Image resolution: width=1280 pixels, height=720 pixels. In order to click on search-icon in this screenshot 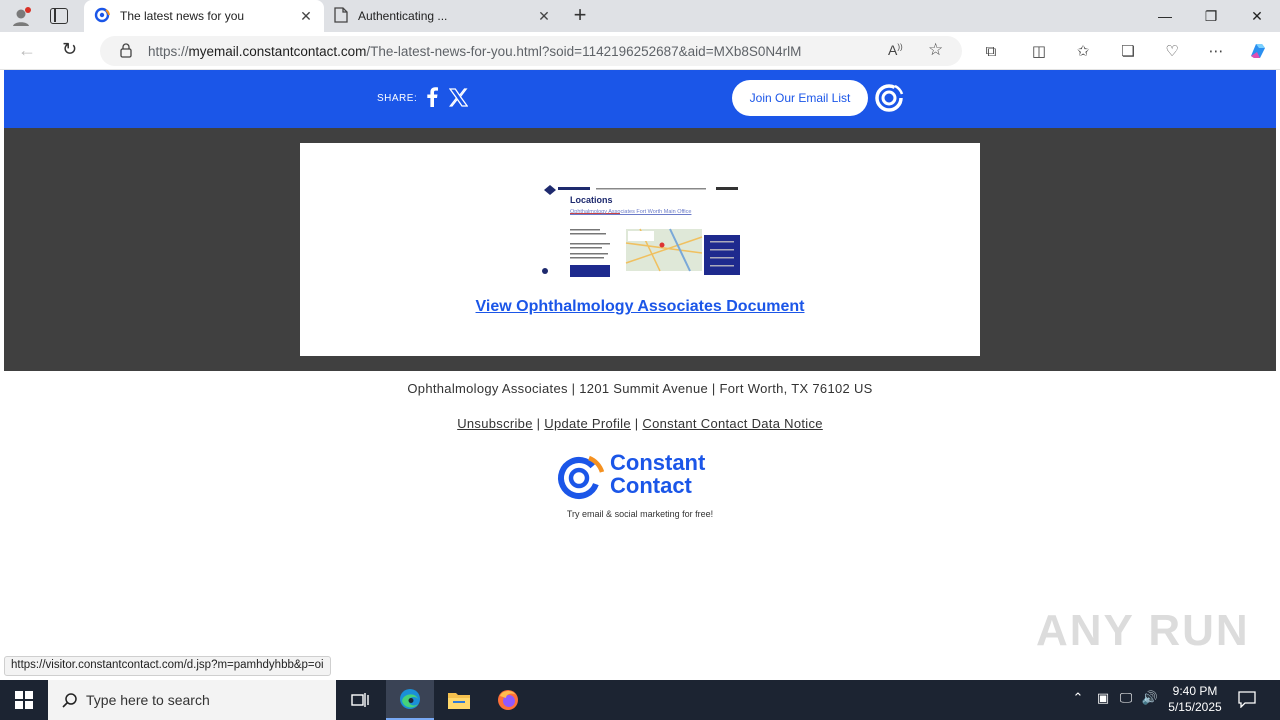, I will do `click(69, 700)`.